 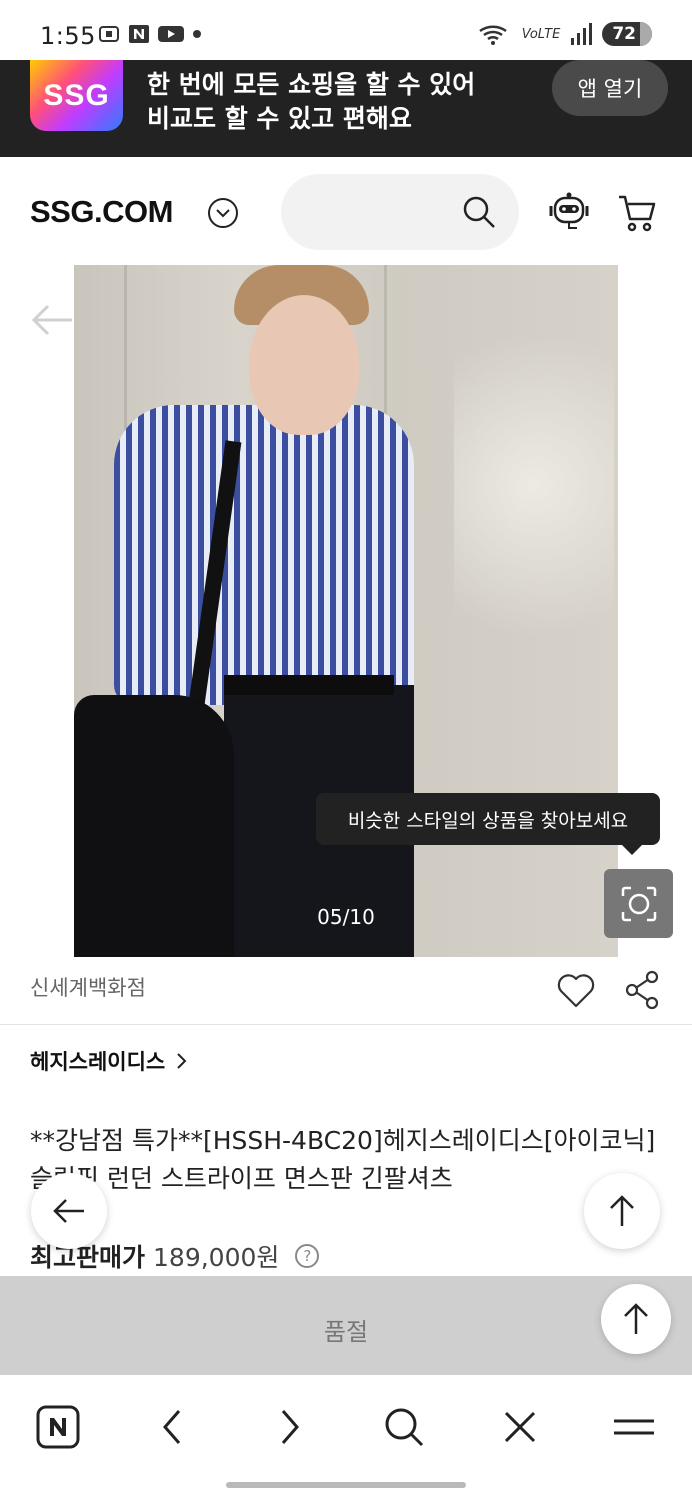 What do you see at coordinates (307, 1256) in the screenshot?
I see `help-icon: ?` at bounding box center [307, 1256].